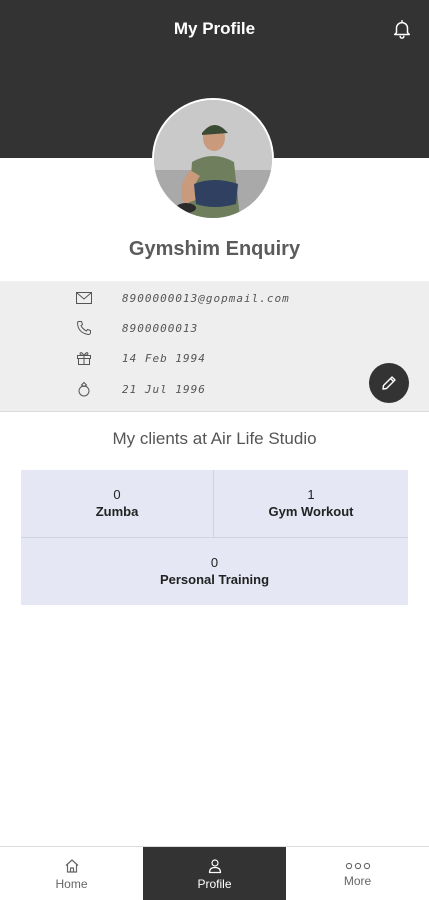 The width and height of the screenshot is (429, 900). What do you see at coordinates (71, 883) in the screenshot?
I see `nav-home-label: Home` at bounding box center [71, 883].